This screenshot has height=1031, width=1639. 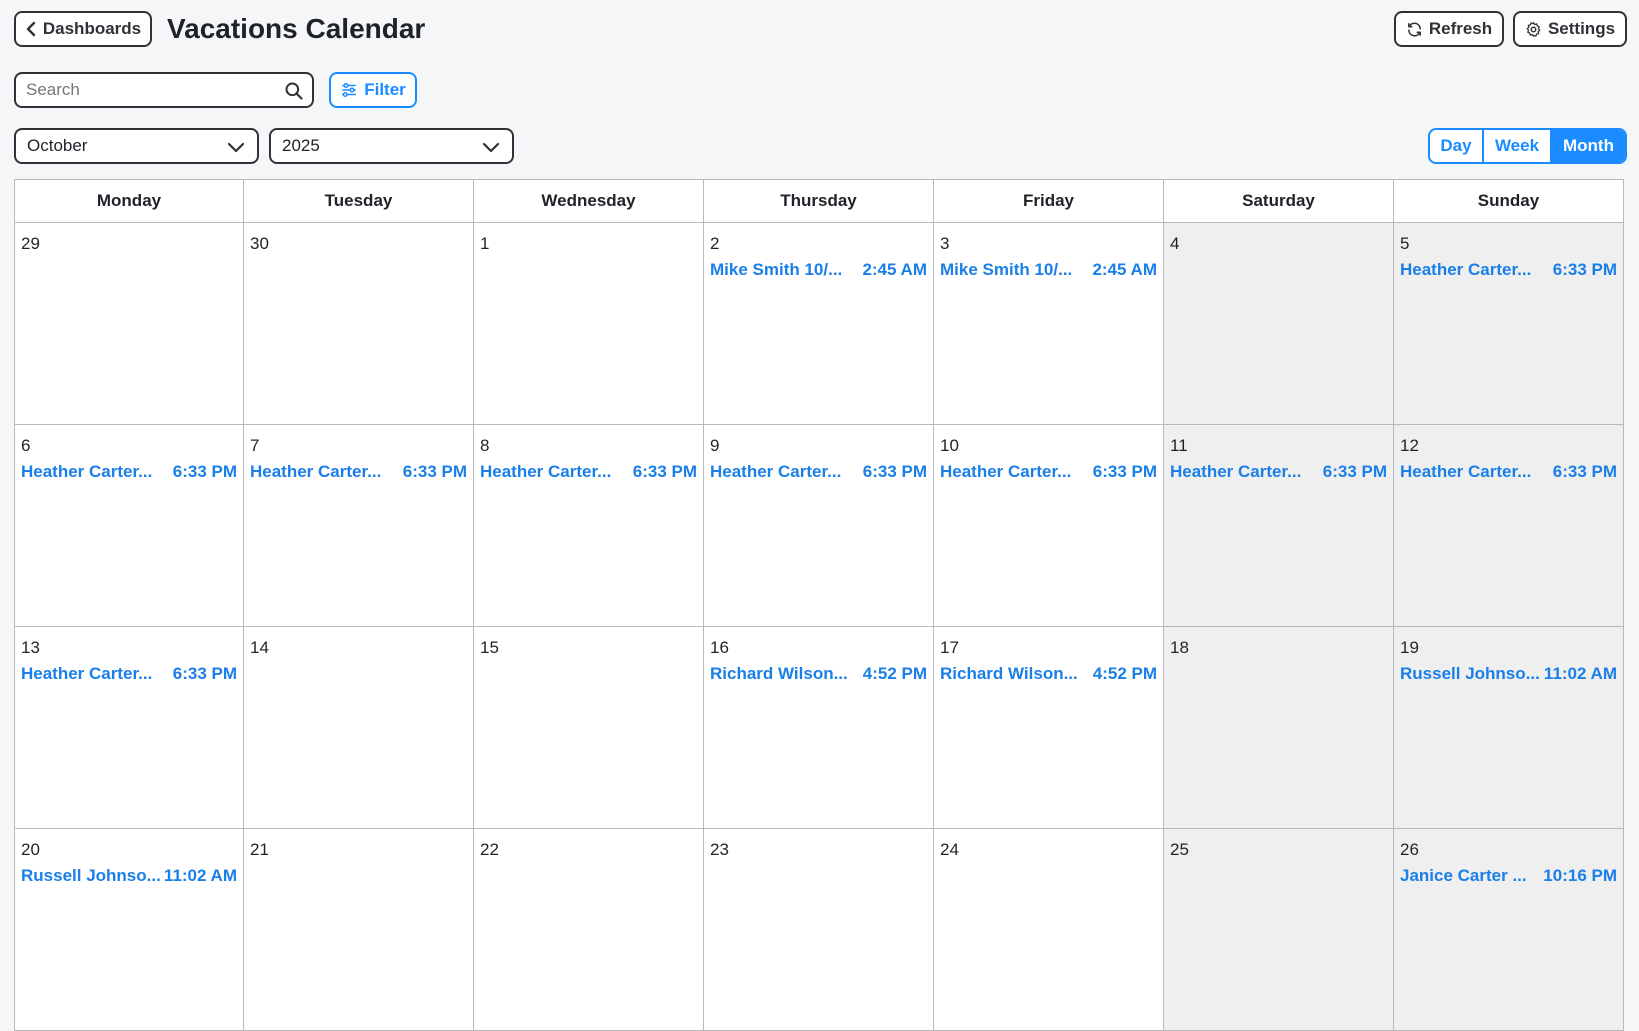 What do you see at coordinates (92, 28) in the screenshot?
I see `back-button-label: Dashboards` at bounding box center [92, 28].